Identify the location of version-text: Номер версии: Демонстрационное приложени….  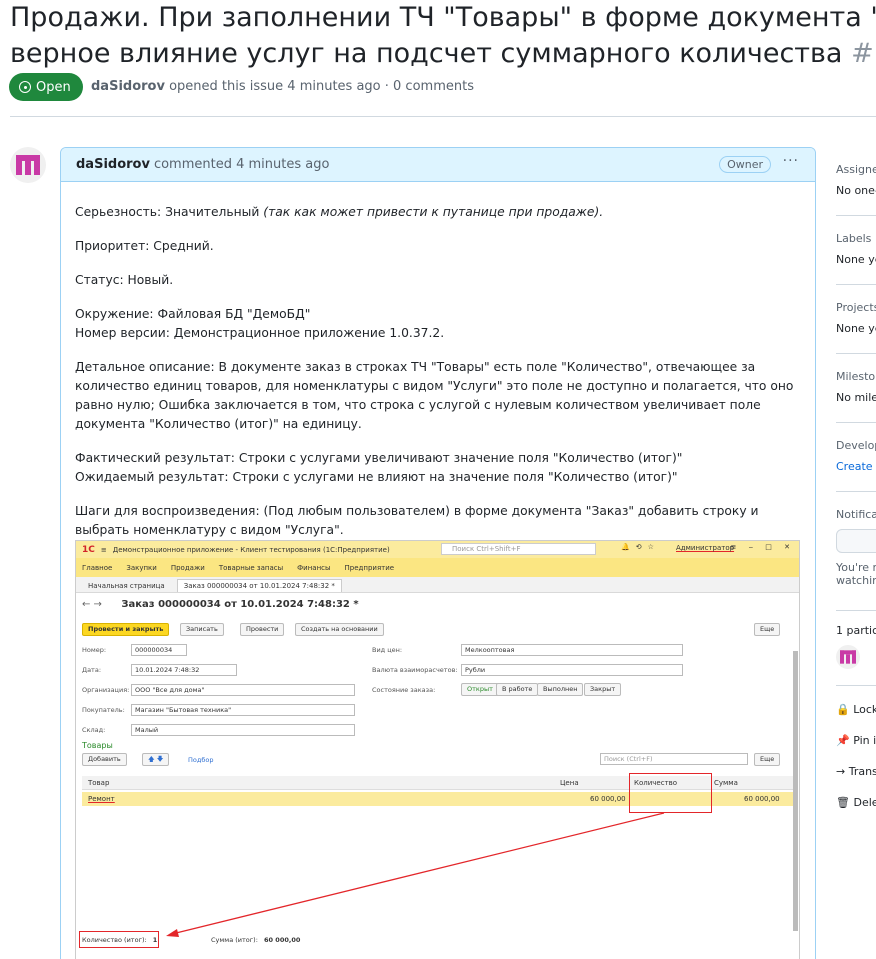
(260, 333).